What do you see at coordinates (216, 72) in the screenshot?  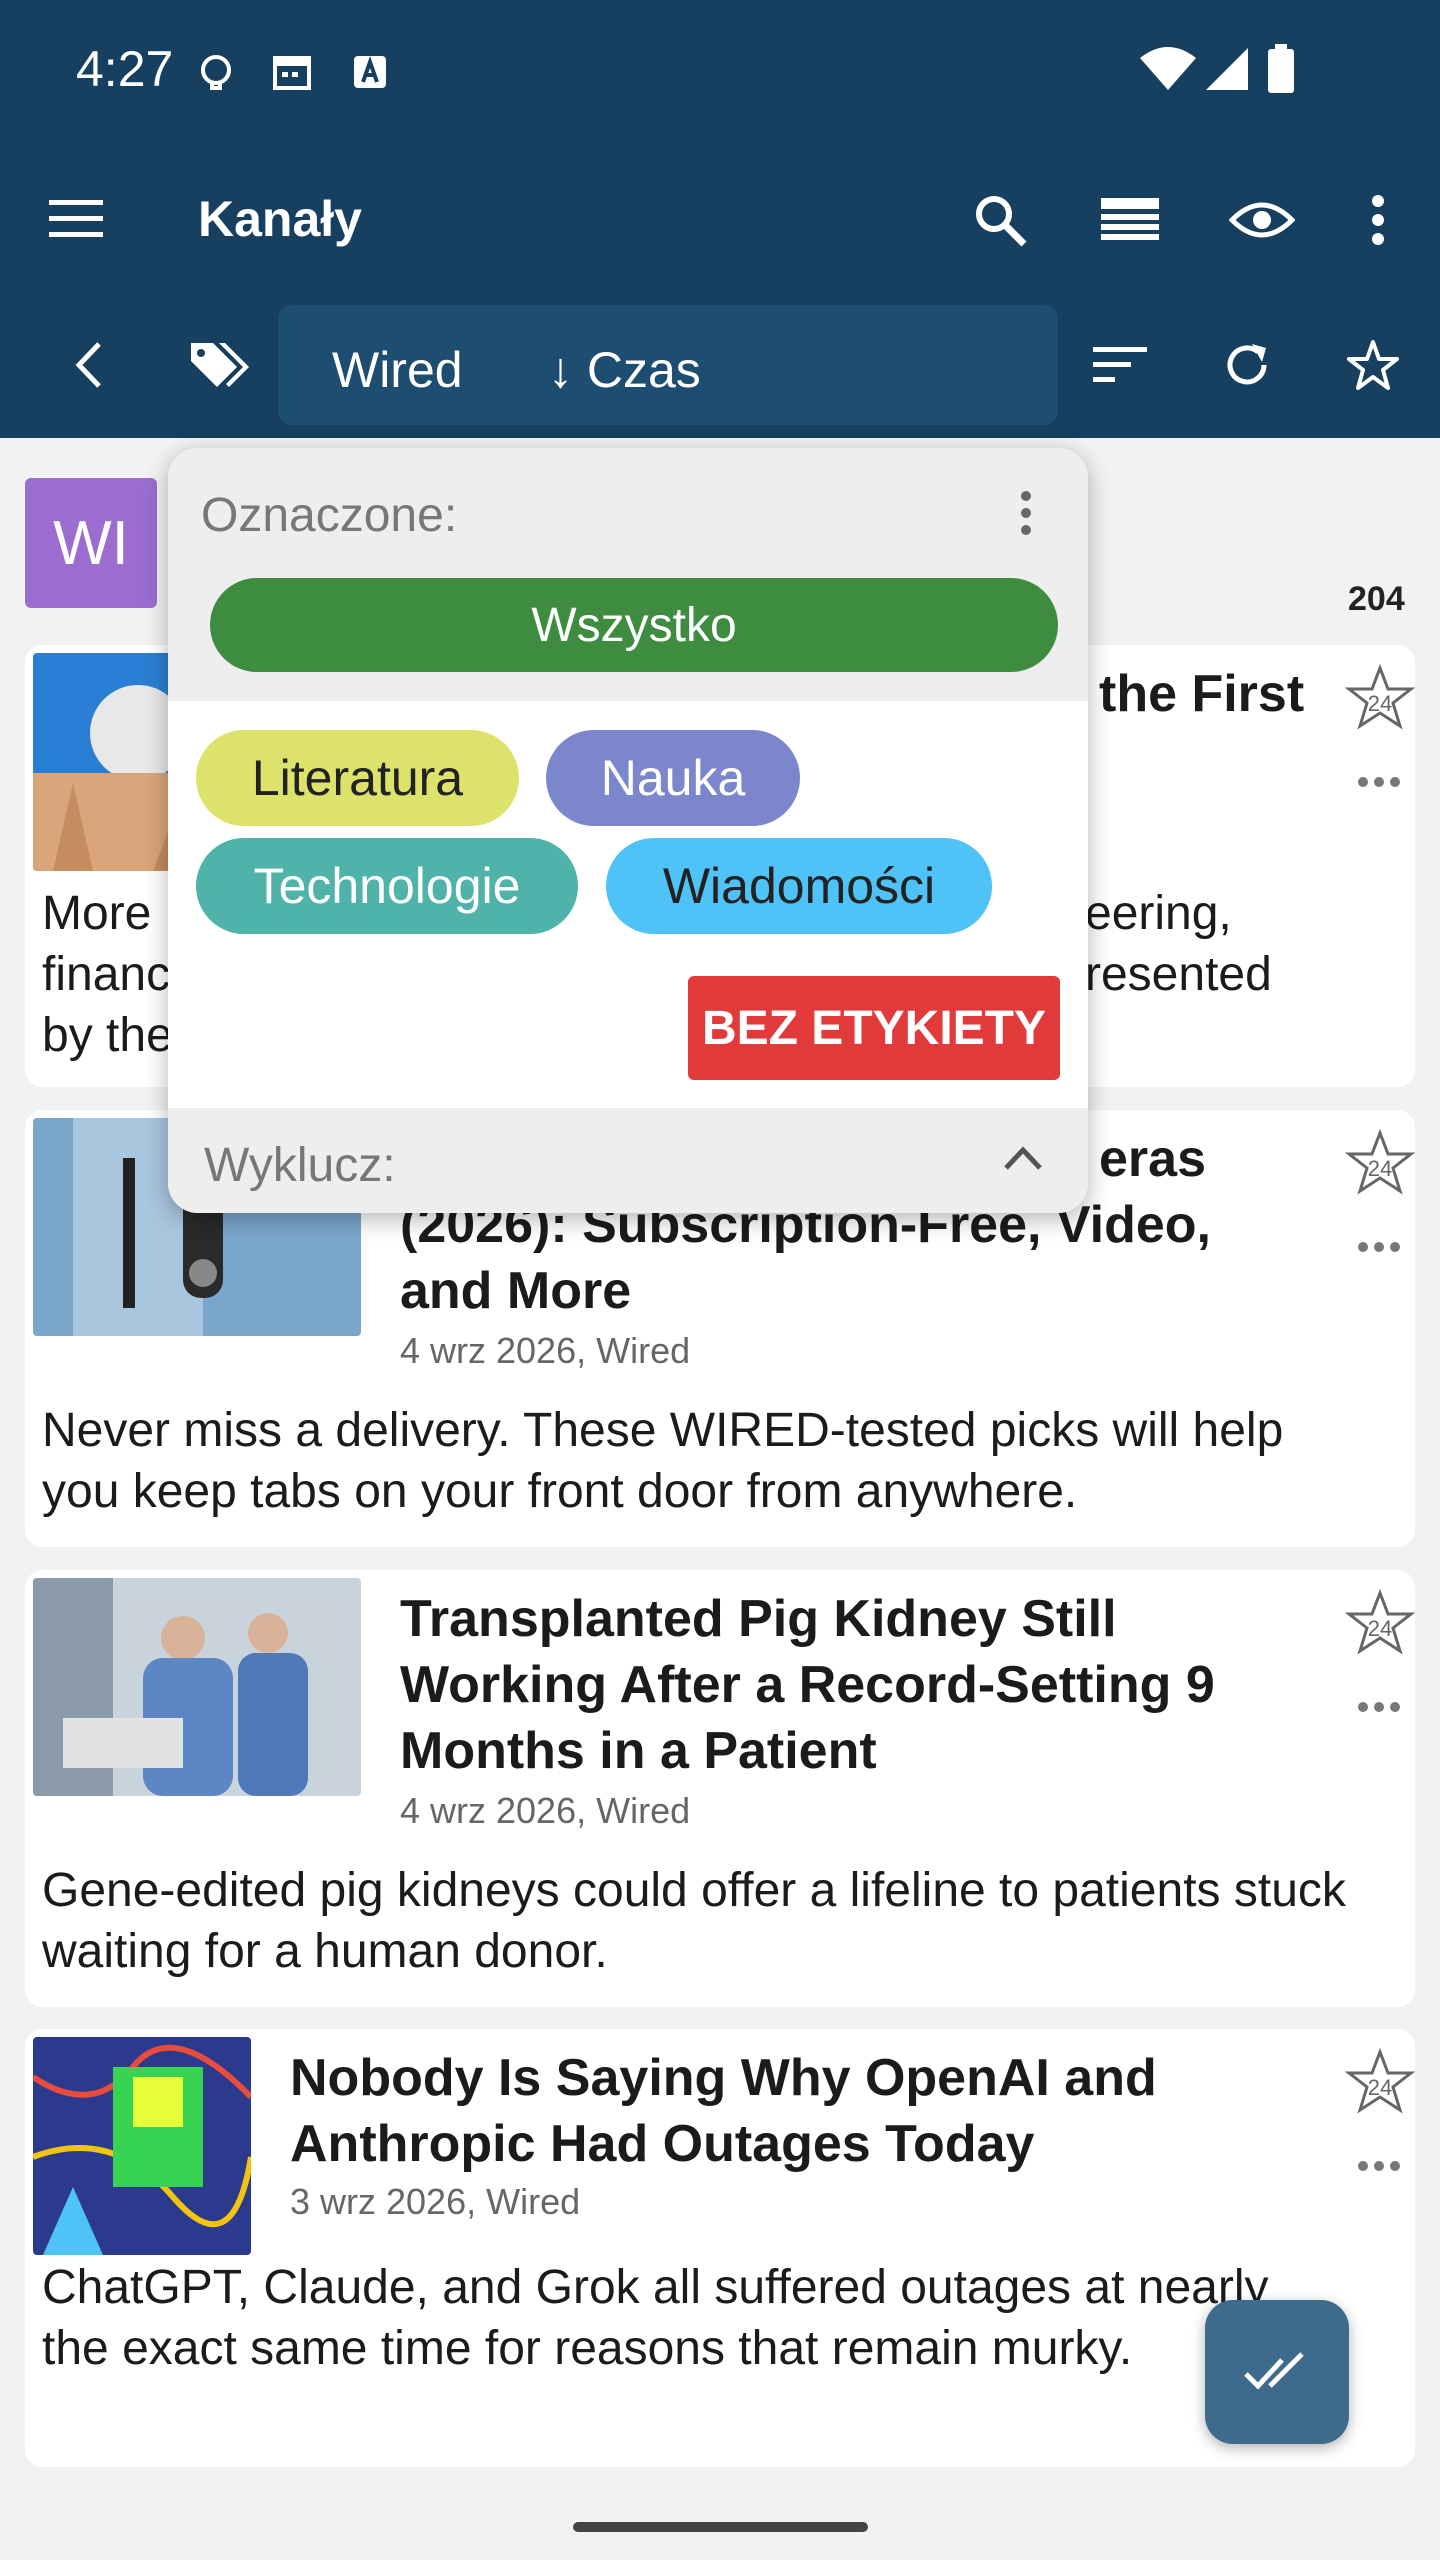 I see `brain-notification-icon` at bounding box center [216, 72].